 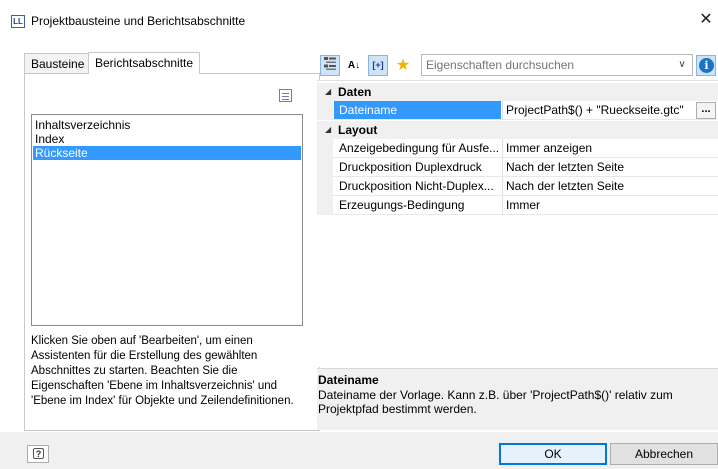 I want to click on star-icon: ★, so click(x=403, y=65).